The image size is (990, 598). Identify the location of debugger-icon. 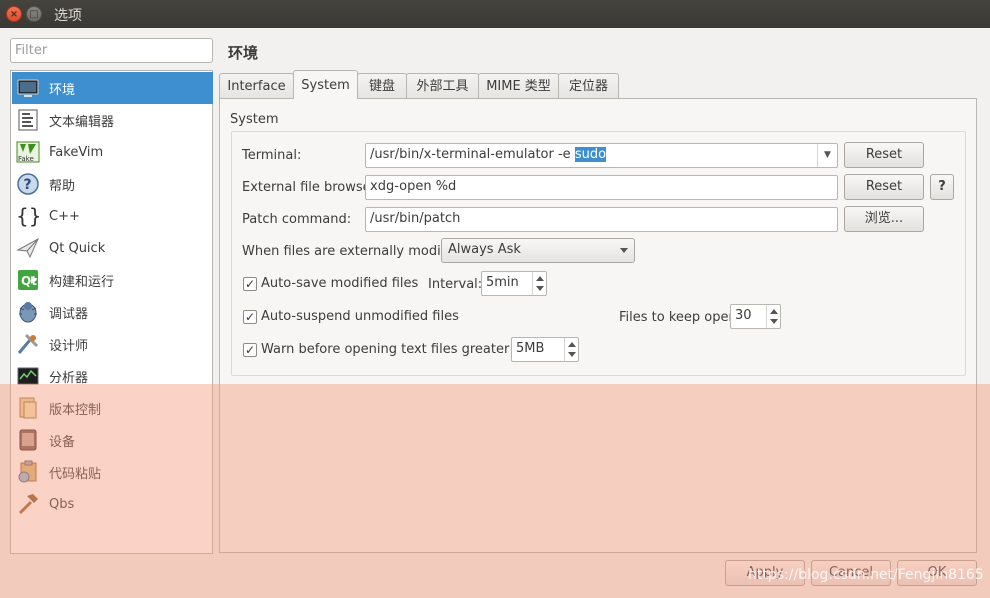
(28, 312).